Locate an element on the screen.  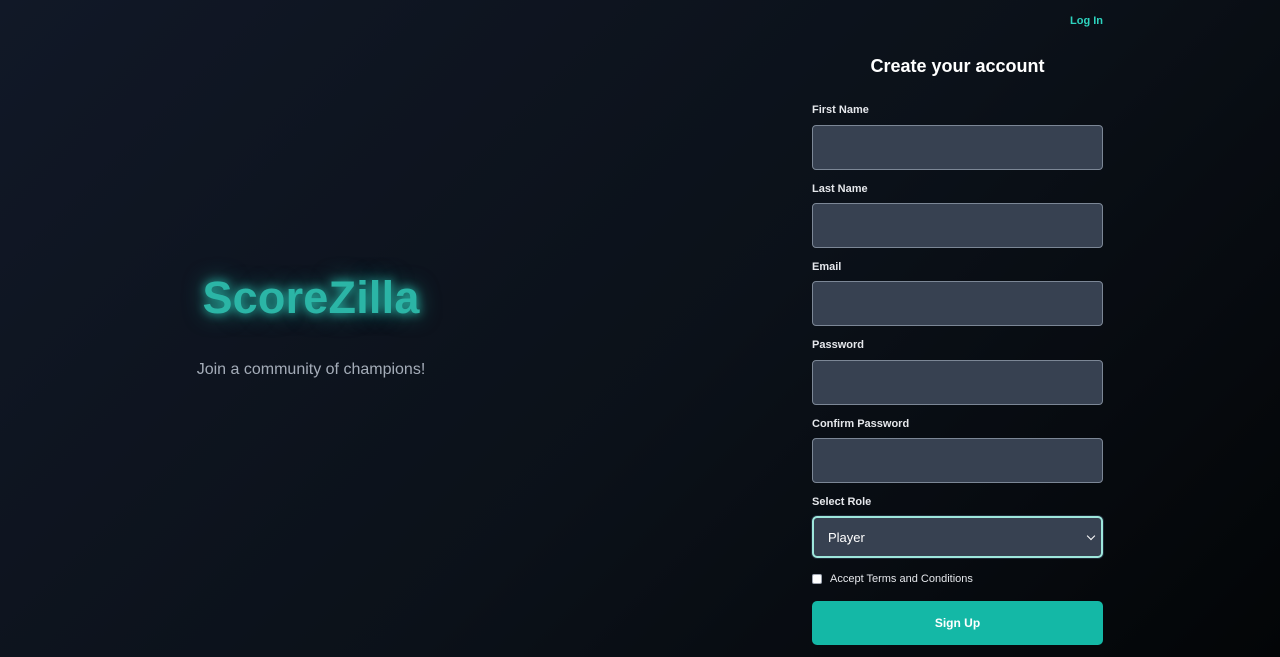
terms-checkbox is located at coordinates (817, 579).